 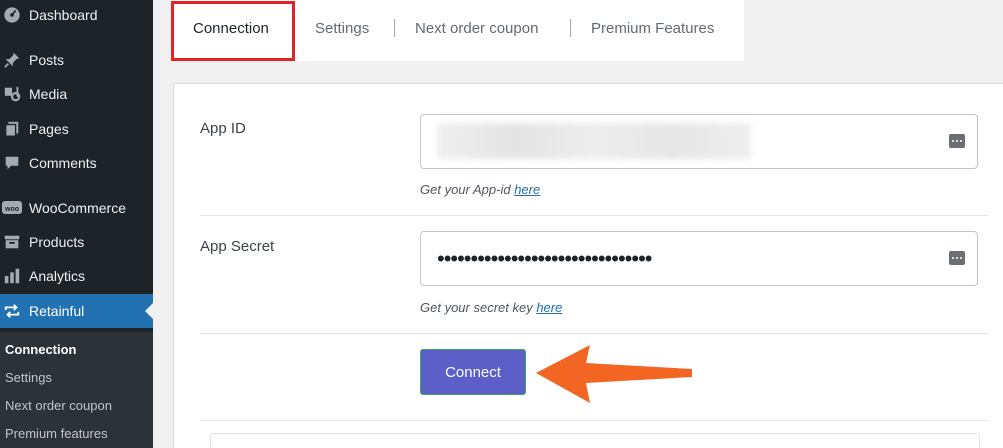 What do you see at coordinates (12, 129) in the screenshot?
I see `pages-icon` at bounding box center [12, 129].